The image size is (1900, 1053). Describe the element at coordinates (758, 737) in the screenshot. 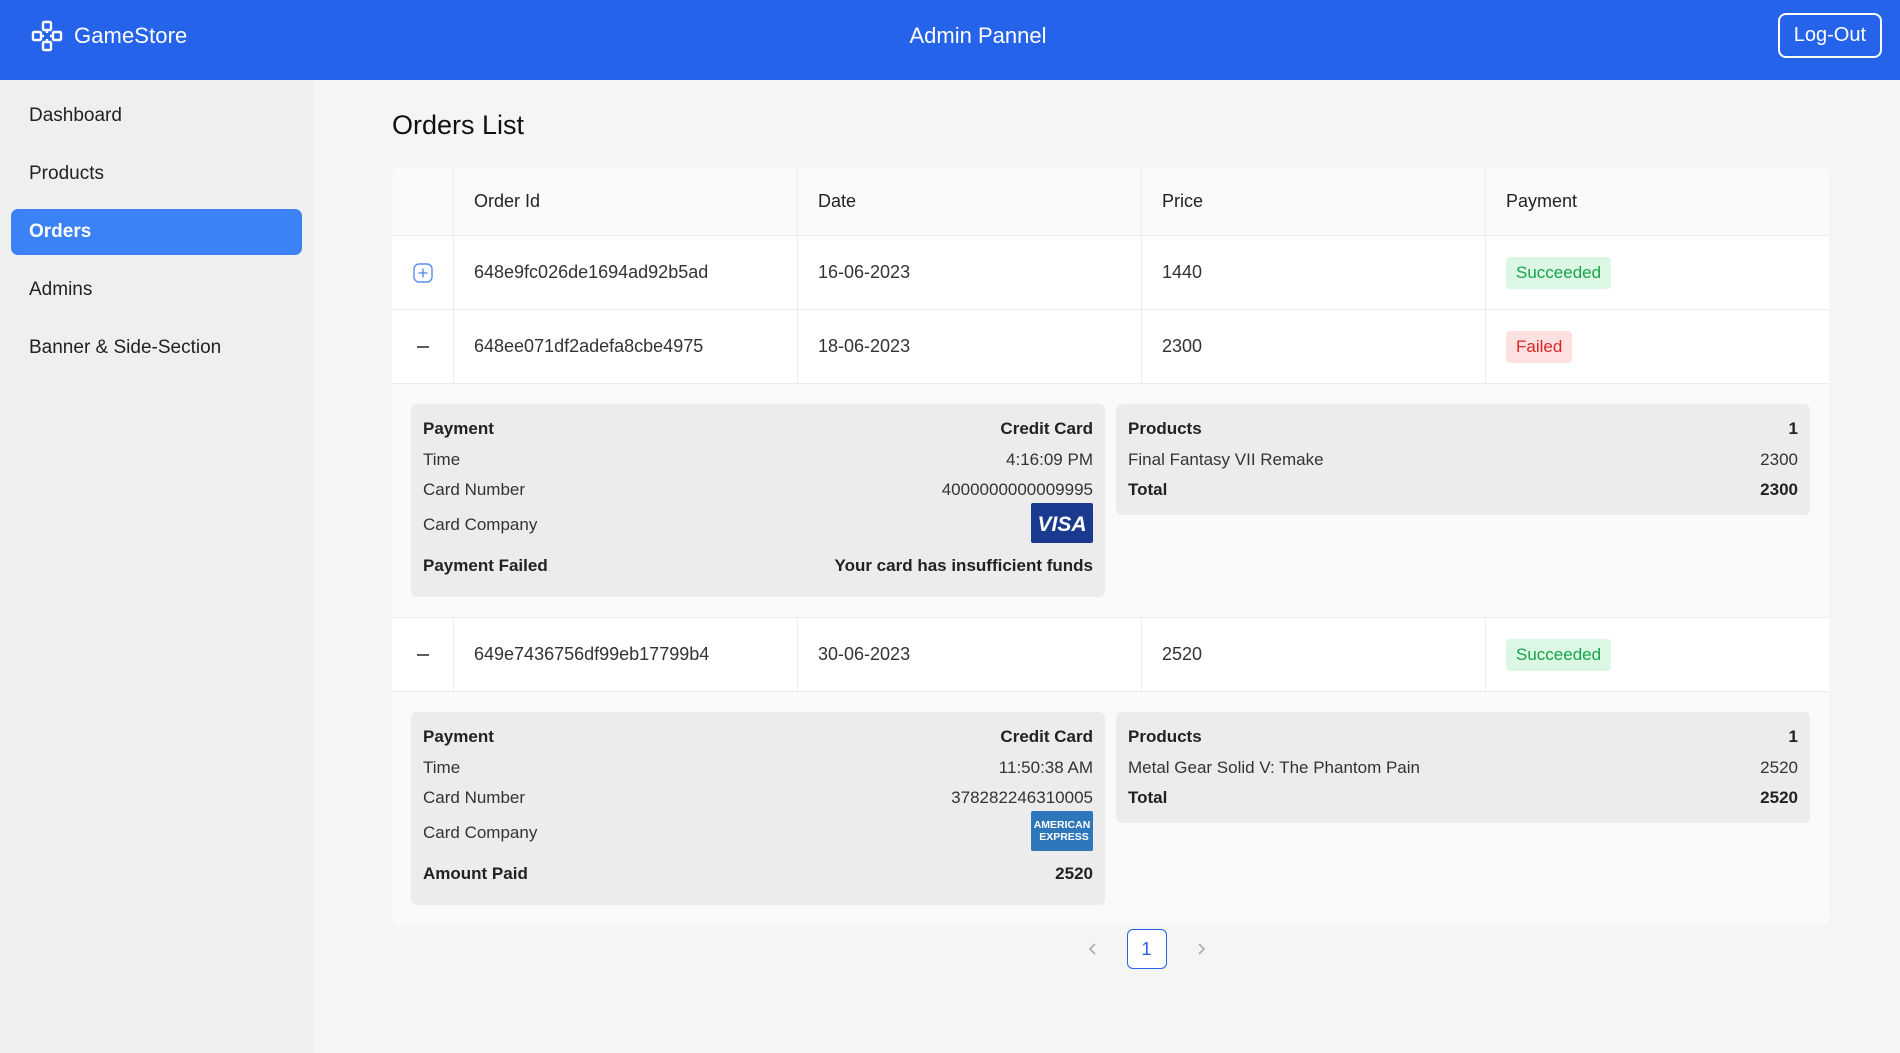

I see `payment-method-row: Payment Credit Card` at that location.